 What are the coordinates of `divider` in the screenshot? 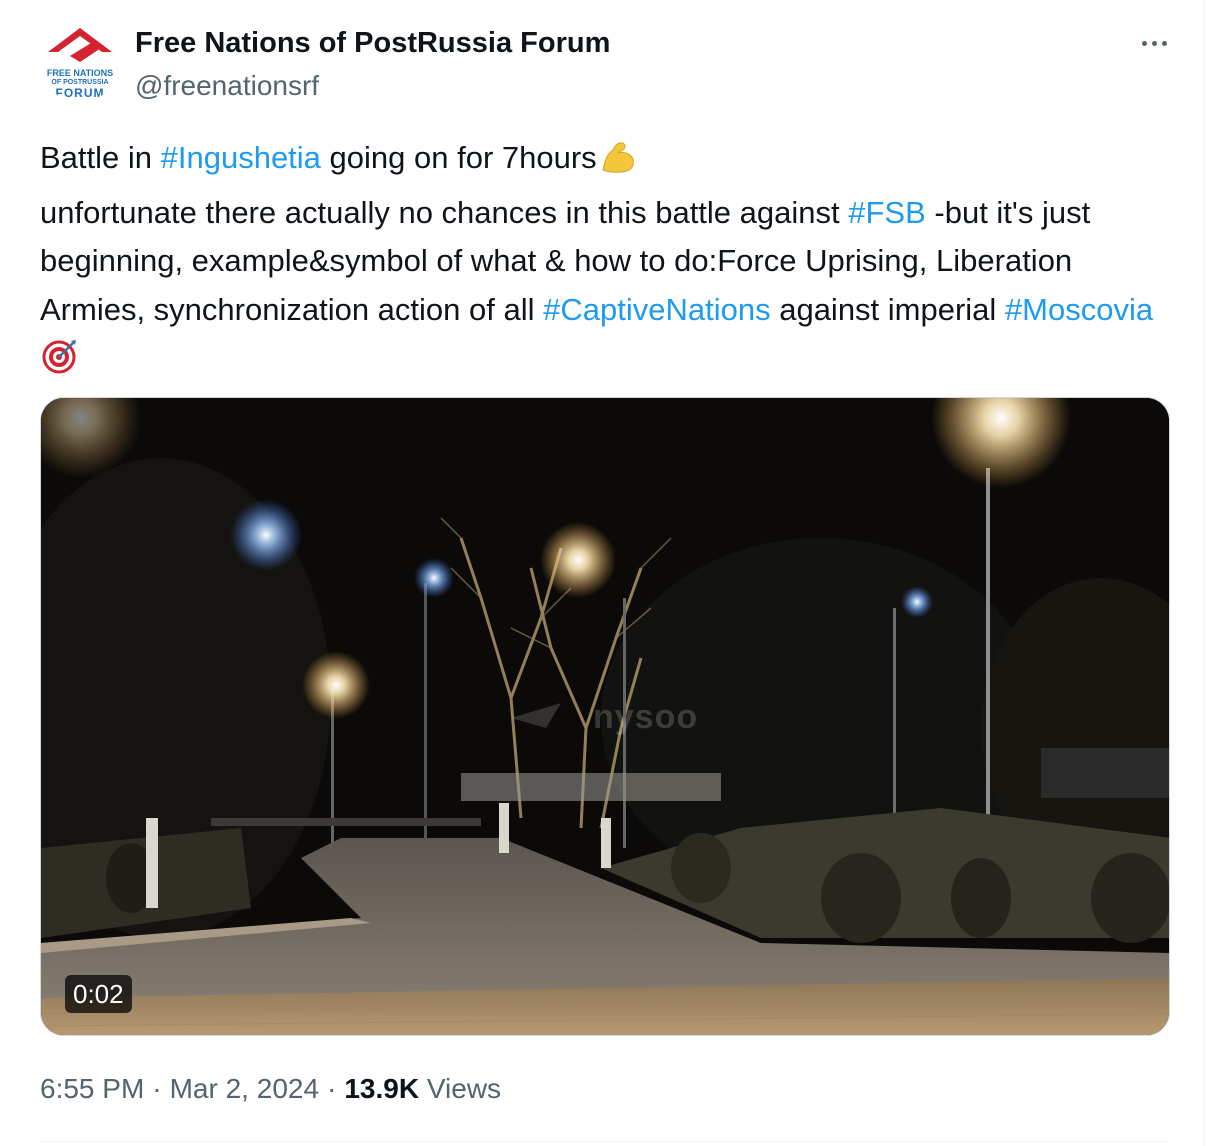 It's located at (605, 1141).